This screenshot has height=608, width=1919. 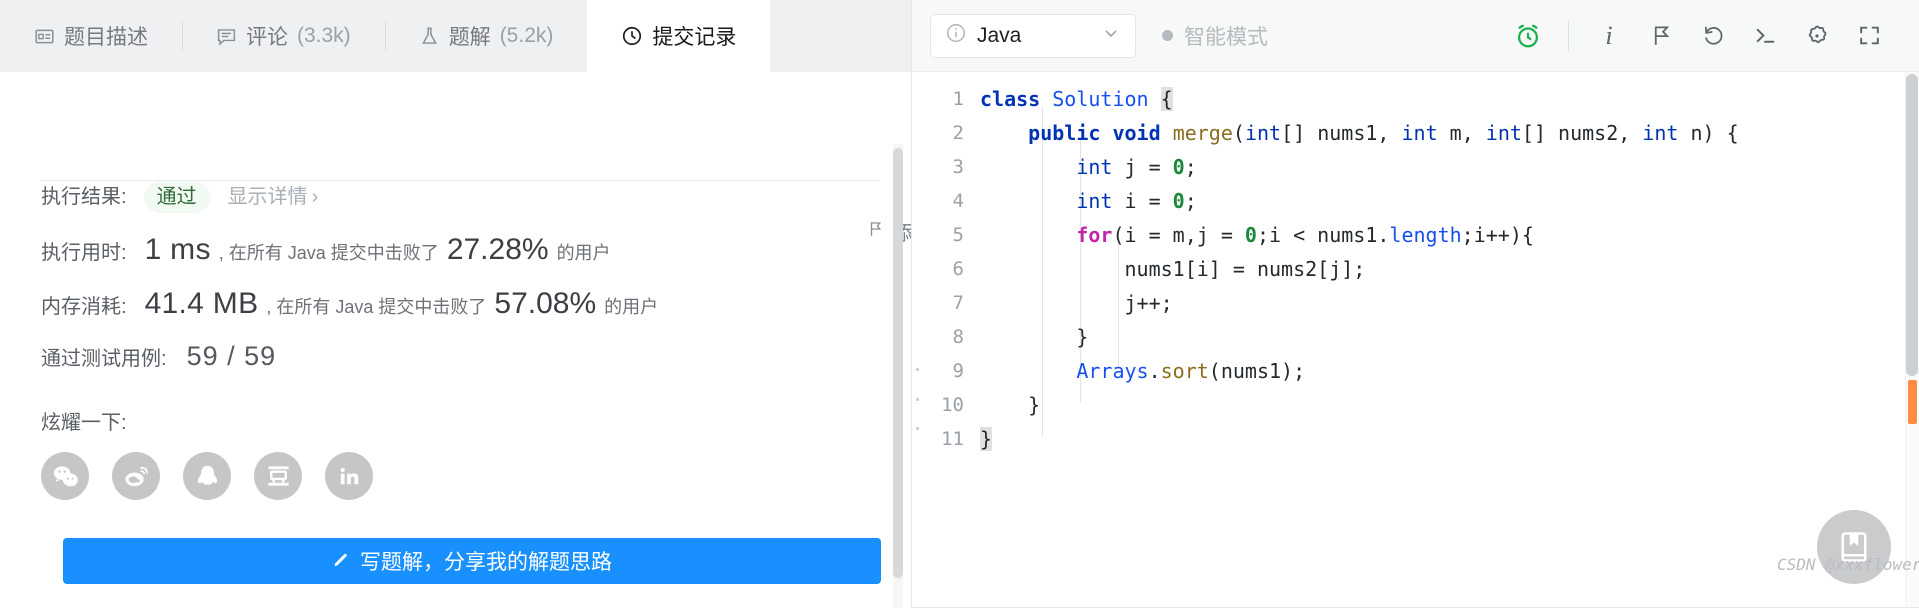 I want to click on code-line: 5 for(i = m,j = 0;i < nums1.length;i++){, so click(x=1415, y=235).